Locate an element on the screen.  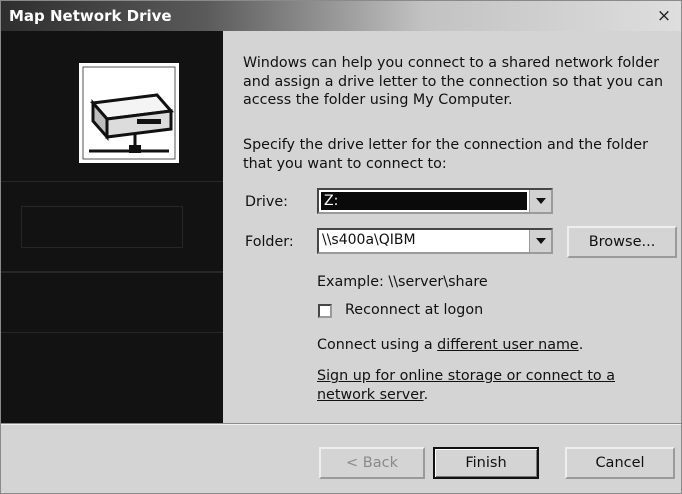
folder-label: Folder: is located at coordinates (269, 242).